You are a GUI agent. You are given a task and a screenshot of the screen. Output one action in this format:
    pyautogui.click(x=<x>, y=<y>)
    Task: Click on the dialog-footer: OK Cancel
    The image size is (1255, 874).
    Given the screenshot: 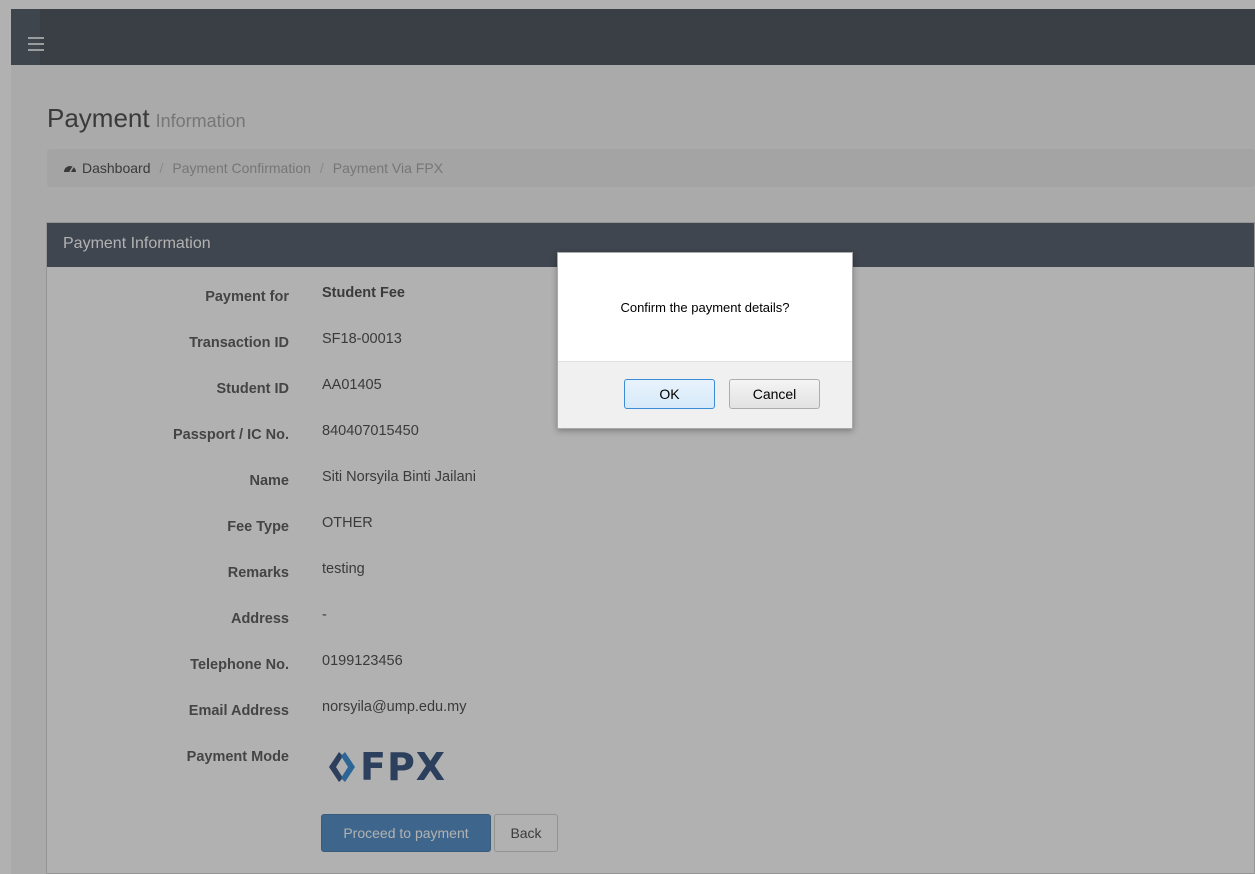 What is the action you would take?
    pyautogui.click(x=705, y=394)
    